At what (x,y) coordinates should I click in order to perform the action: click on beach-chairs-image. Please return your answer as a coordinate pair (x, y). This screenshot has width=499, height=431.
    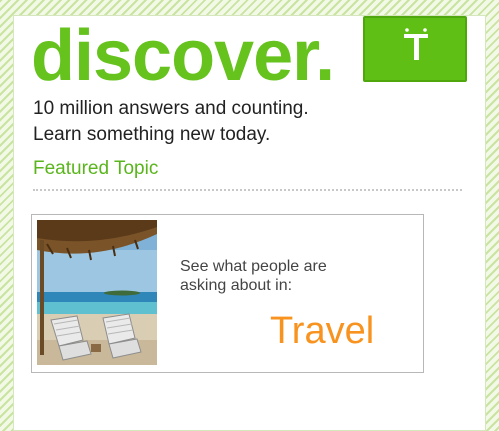
    Looking at the image, I should click on (97, 292).